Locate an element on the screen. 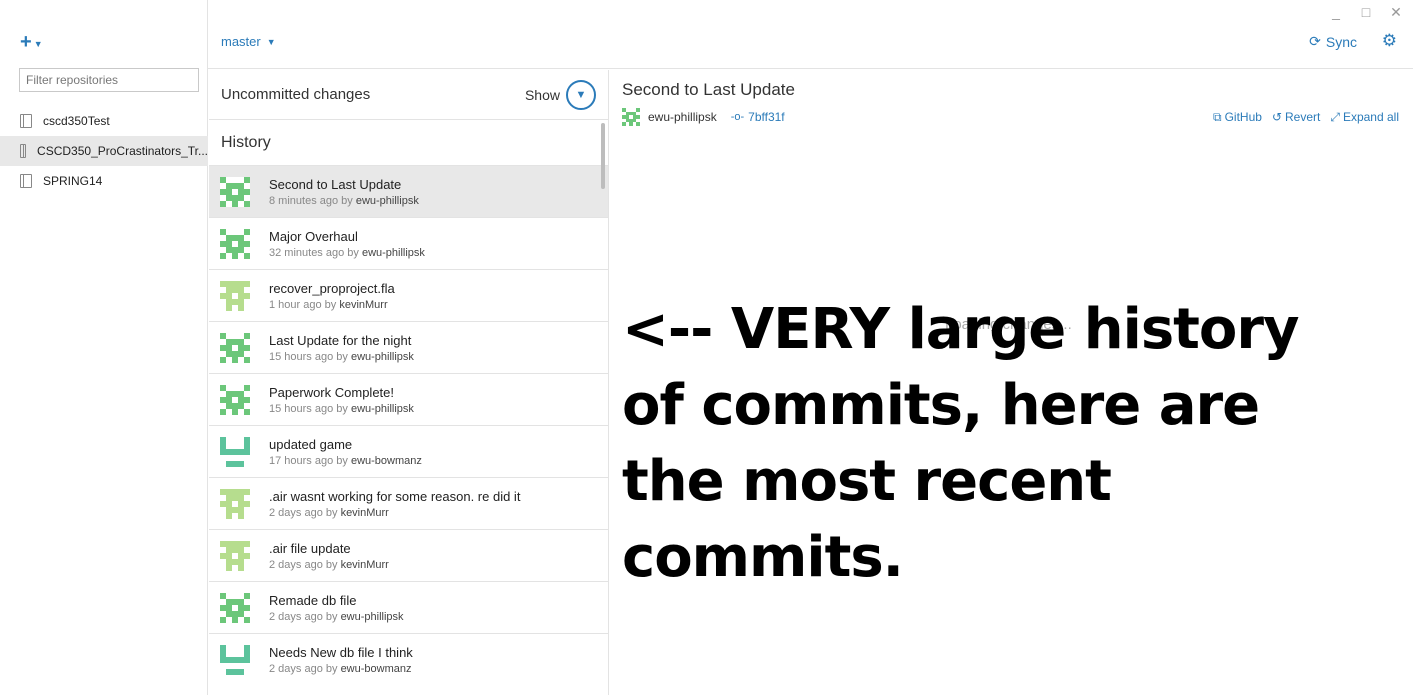 The image size is (1413, 695). revert-label: Revert is located at coordinates (1303, 117).